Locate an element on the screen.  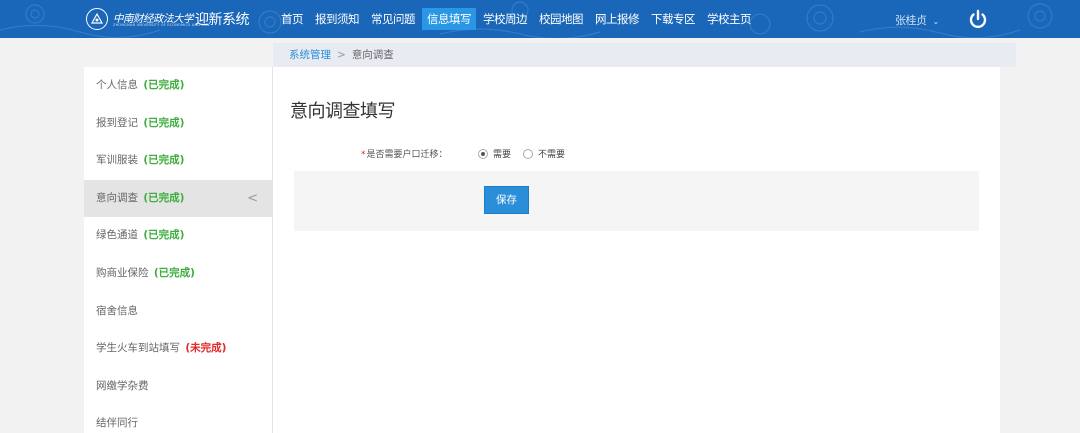
nav-report-notice: 报到须知 is located at coordinates (337, 19).